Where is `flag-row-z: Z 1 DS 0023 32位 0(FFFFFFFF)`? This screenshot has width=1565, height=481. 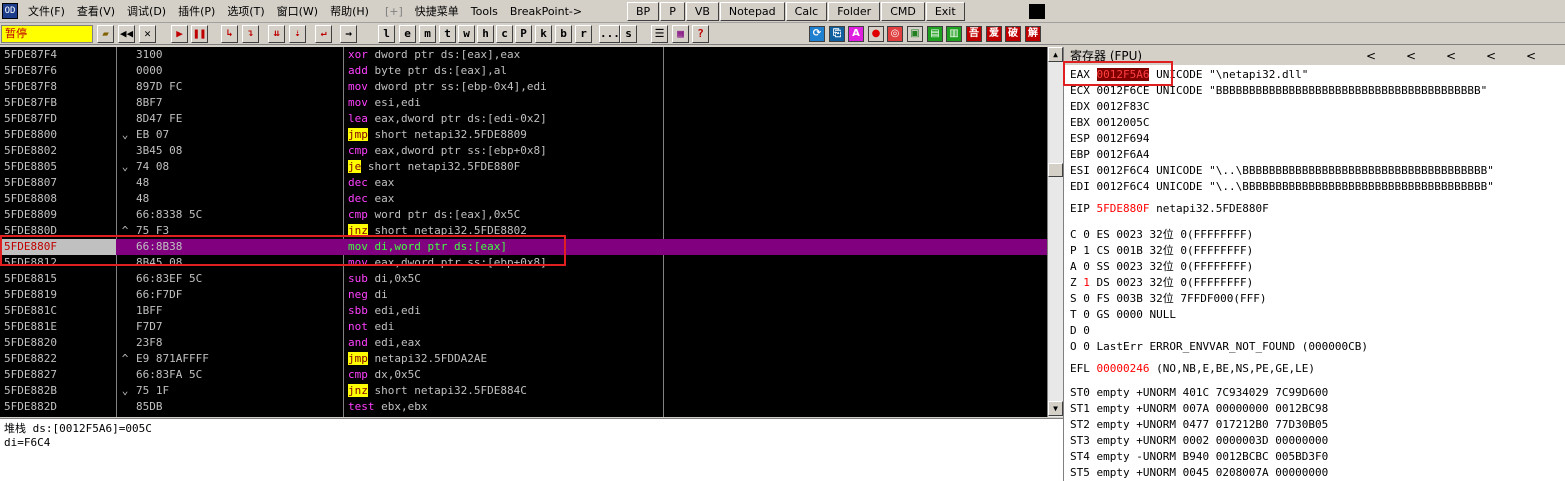
flag-row-z: Z 1 DS 0023 32位 0(FFFFFFFF) is located at coordinates (1161, 283).